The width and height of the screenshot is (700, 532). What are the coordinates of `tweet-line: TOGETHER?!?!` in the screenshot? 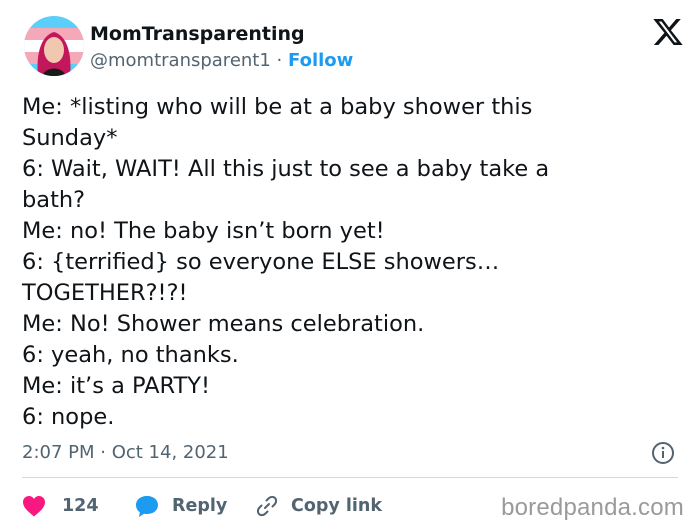 It's located at (105, 293).